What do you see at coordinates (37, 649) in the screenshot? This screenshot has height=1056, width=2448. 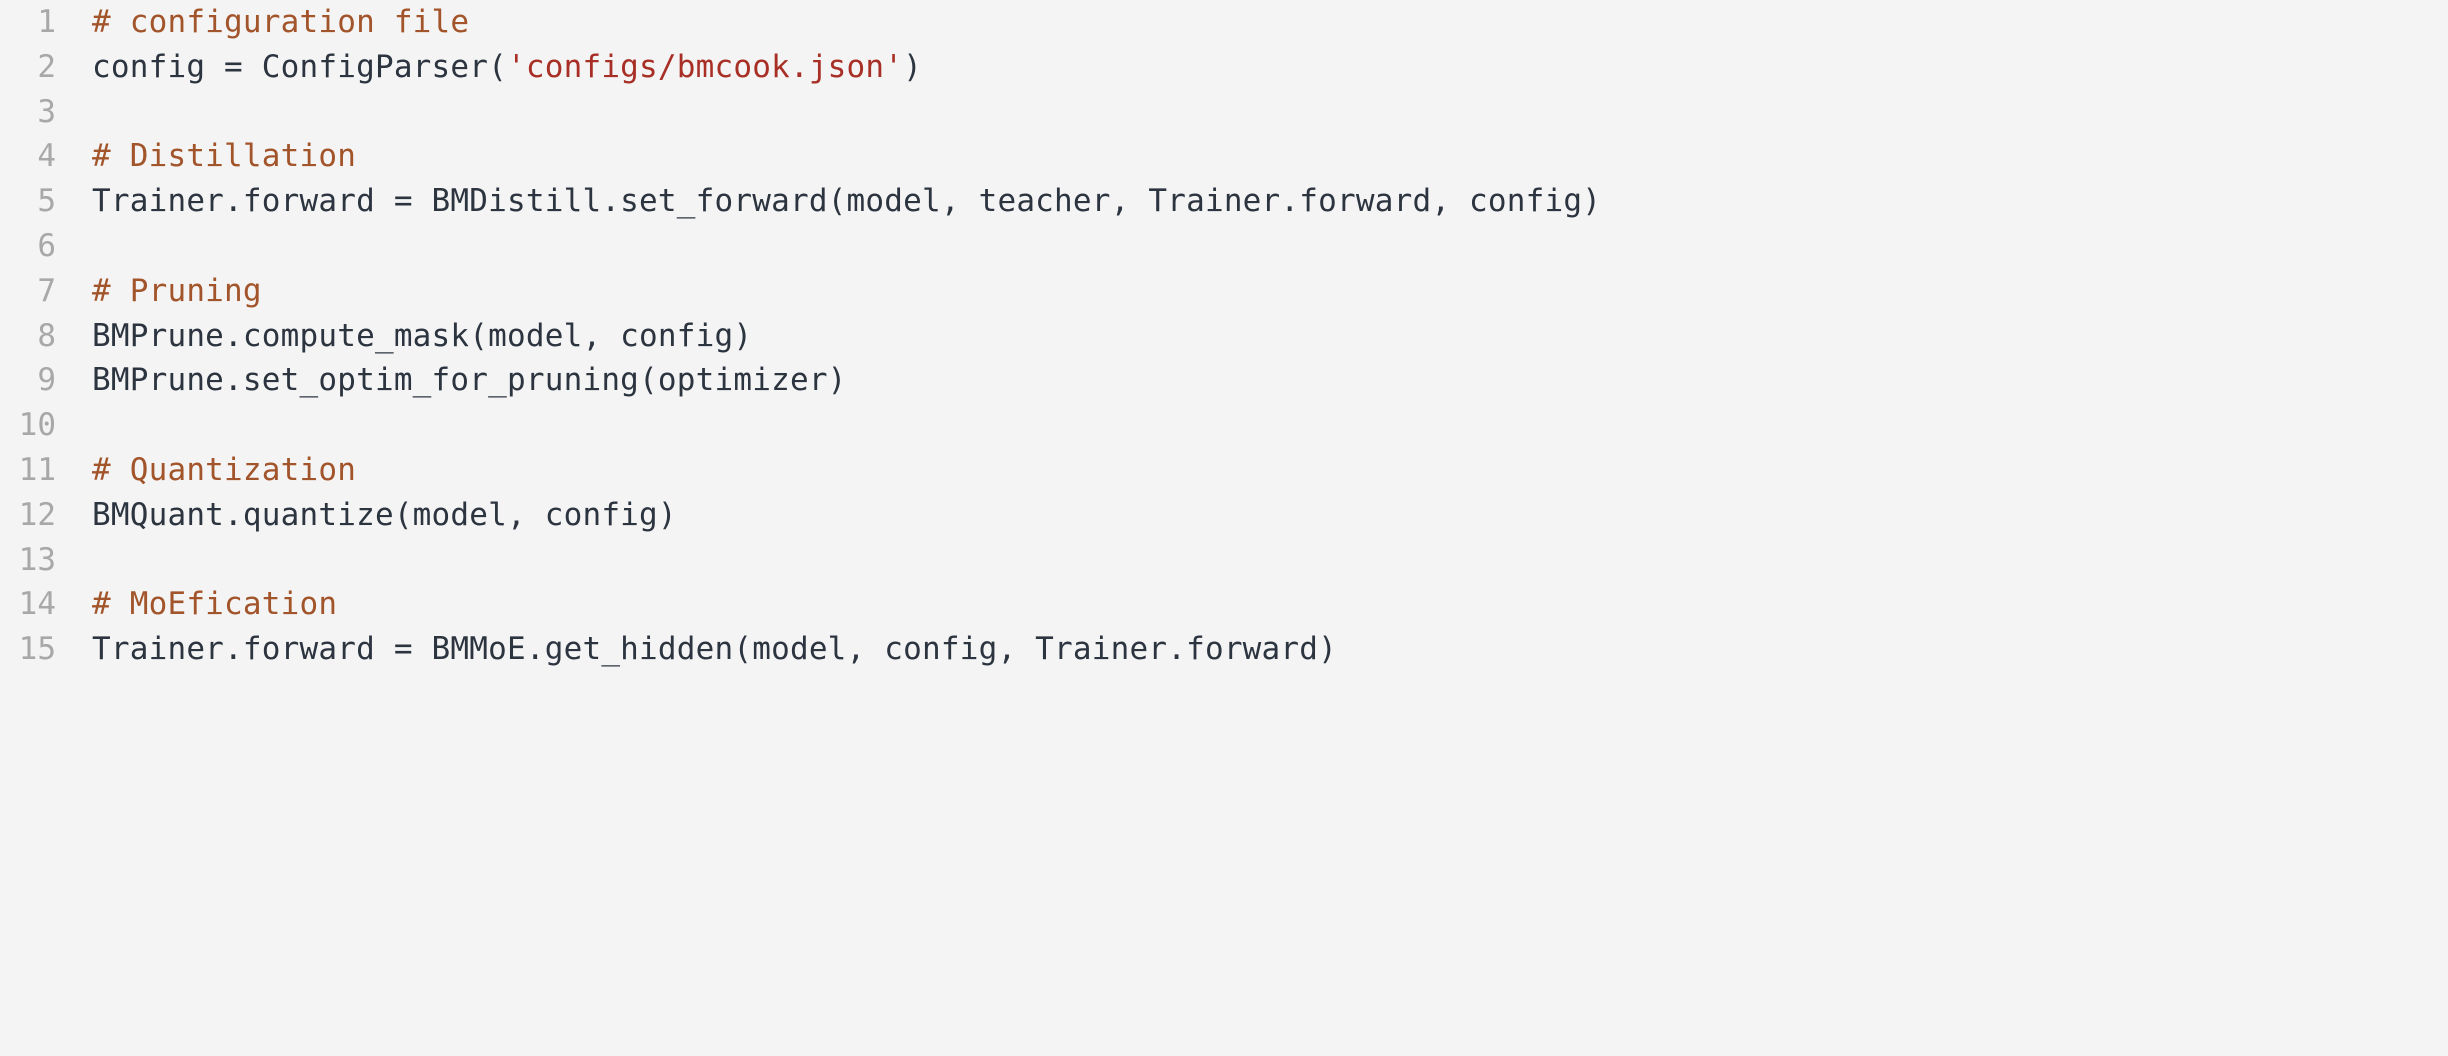 I see `line-number: 15` at bounding box center [37, 649].